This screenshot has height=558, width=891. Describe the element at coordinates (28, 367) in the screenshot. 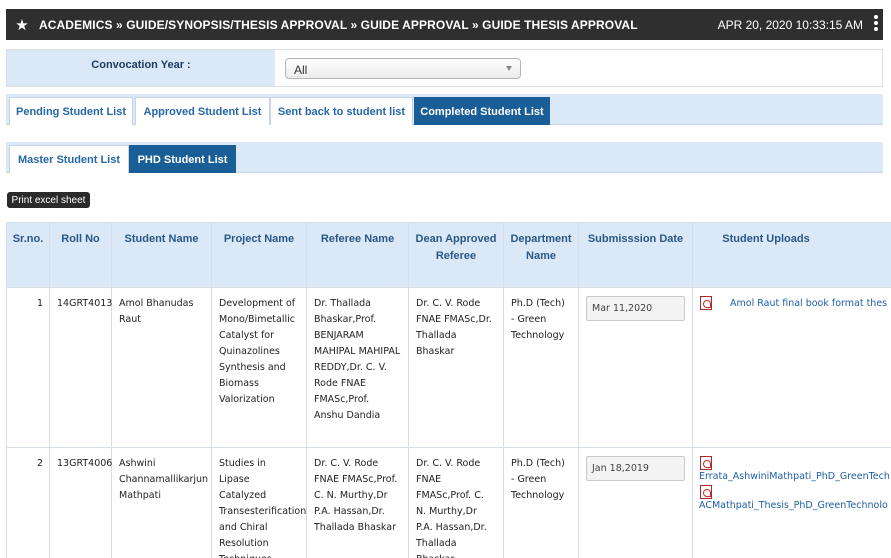

I see `cell-srno: 1` at that location.